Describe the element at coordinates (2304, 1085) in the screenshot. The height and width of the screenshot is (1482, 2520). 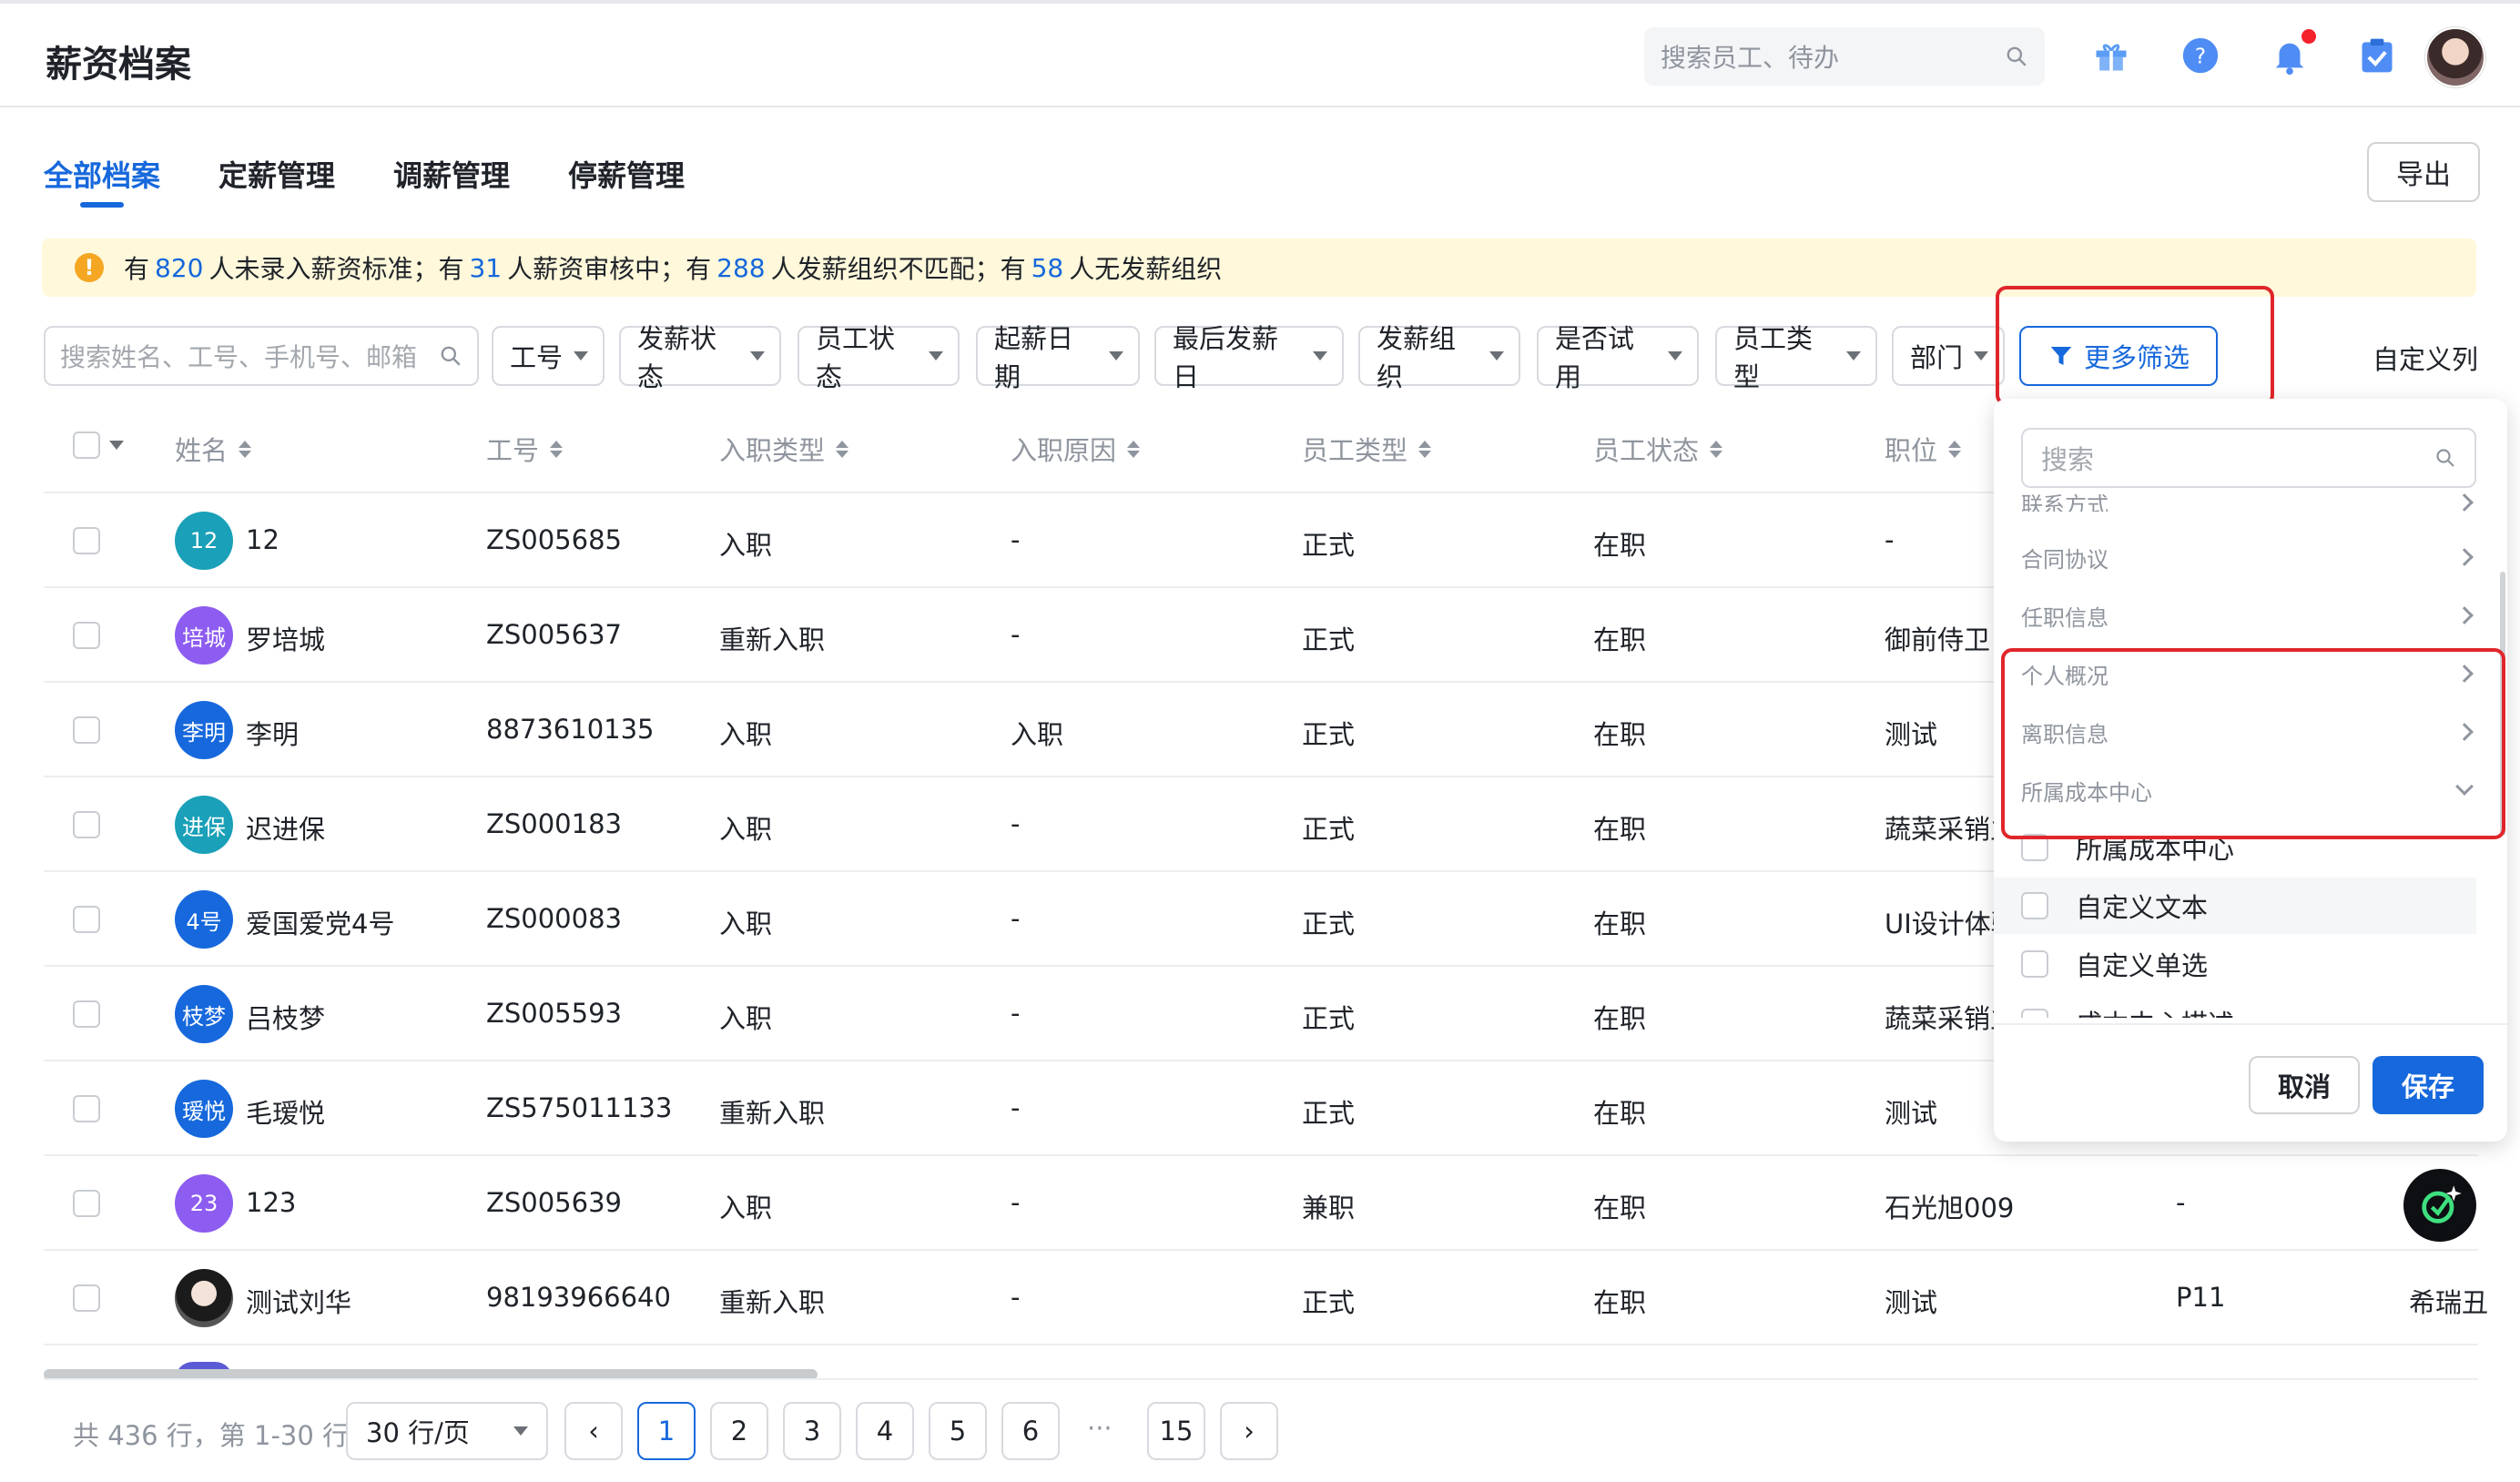
I see `cancel-button: 取消` at that location.